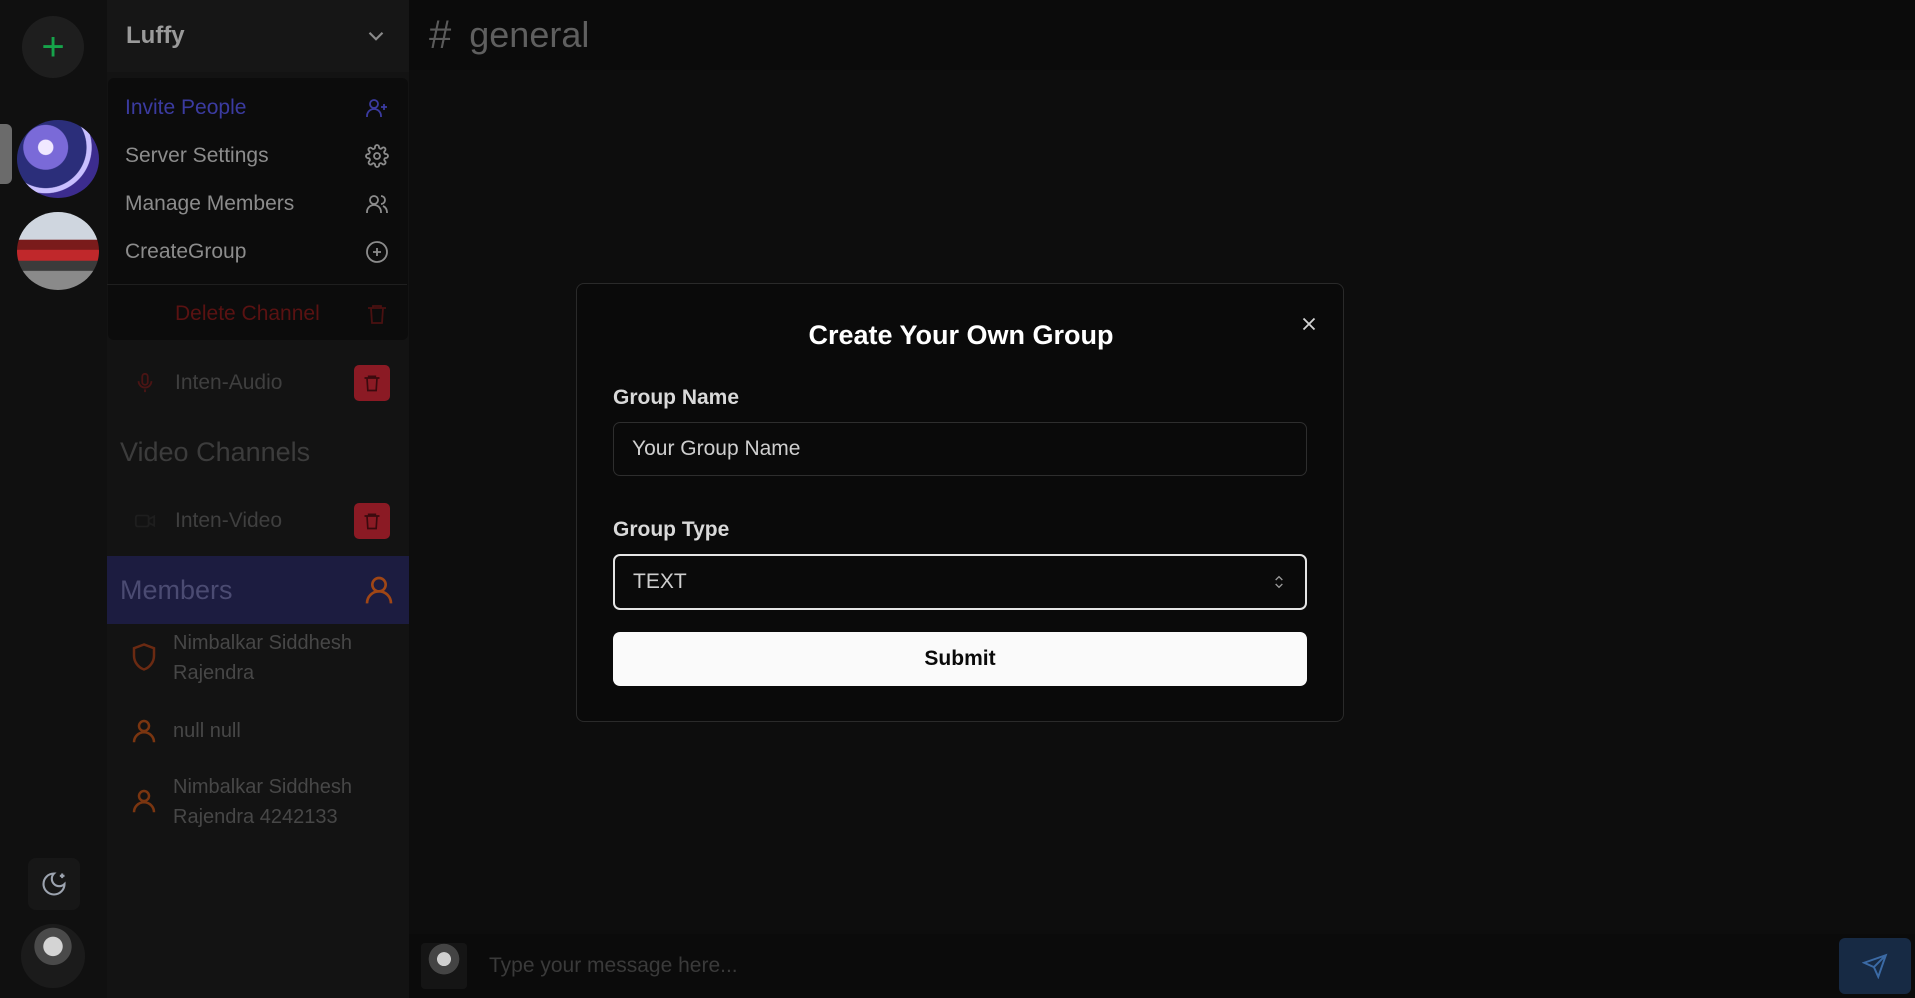  I want to click on group-name-input: Your Group Name, so click(960, 449).